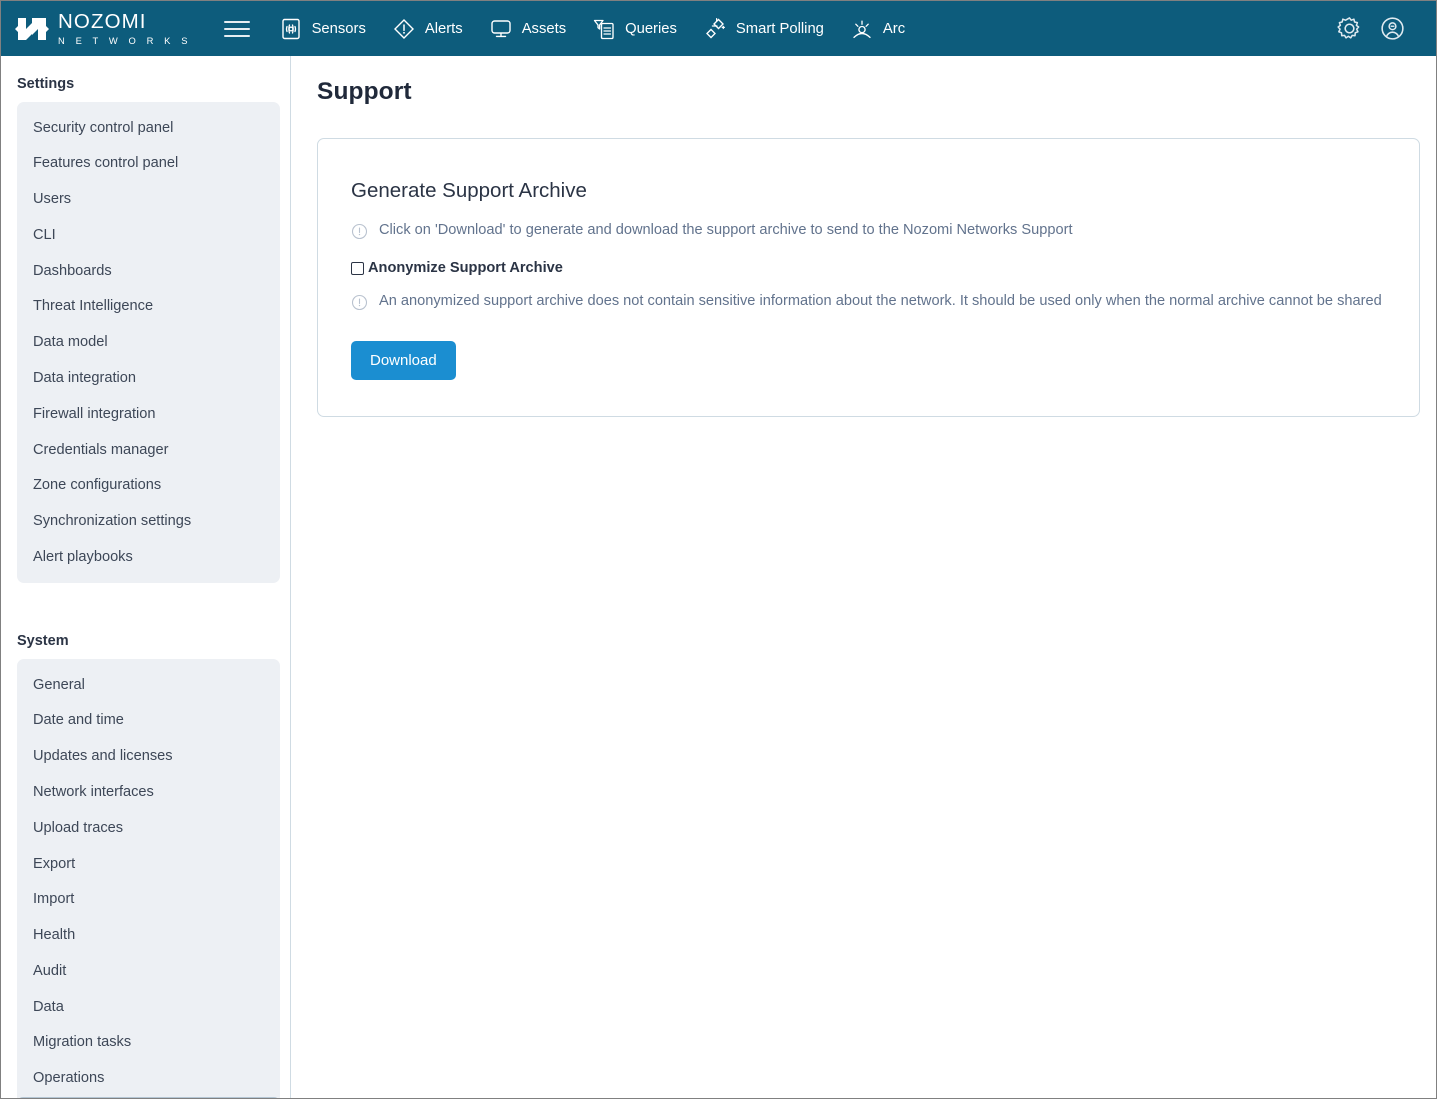  What do you see at coordinates (148, 271) in the screenshot?
I see `sidebar-item-dashboards: Dashboards` at bounding box center [148, 271].